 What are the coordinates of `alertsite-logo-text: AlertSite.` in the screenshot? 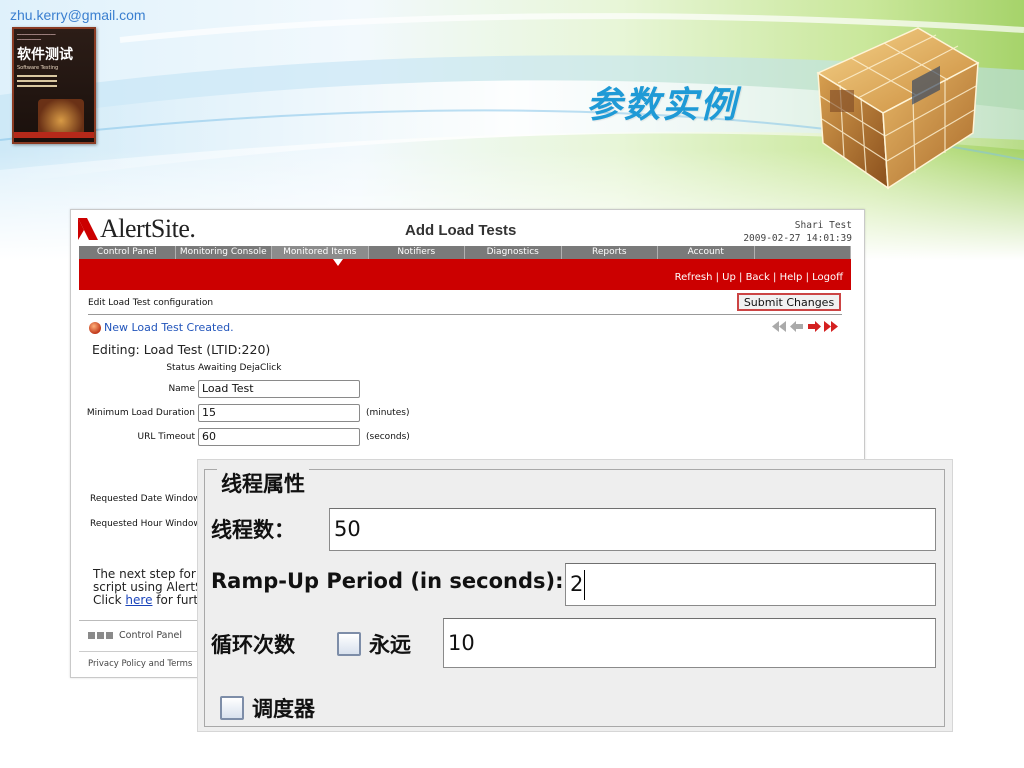 It's located at (148, 228).